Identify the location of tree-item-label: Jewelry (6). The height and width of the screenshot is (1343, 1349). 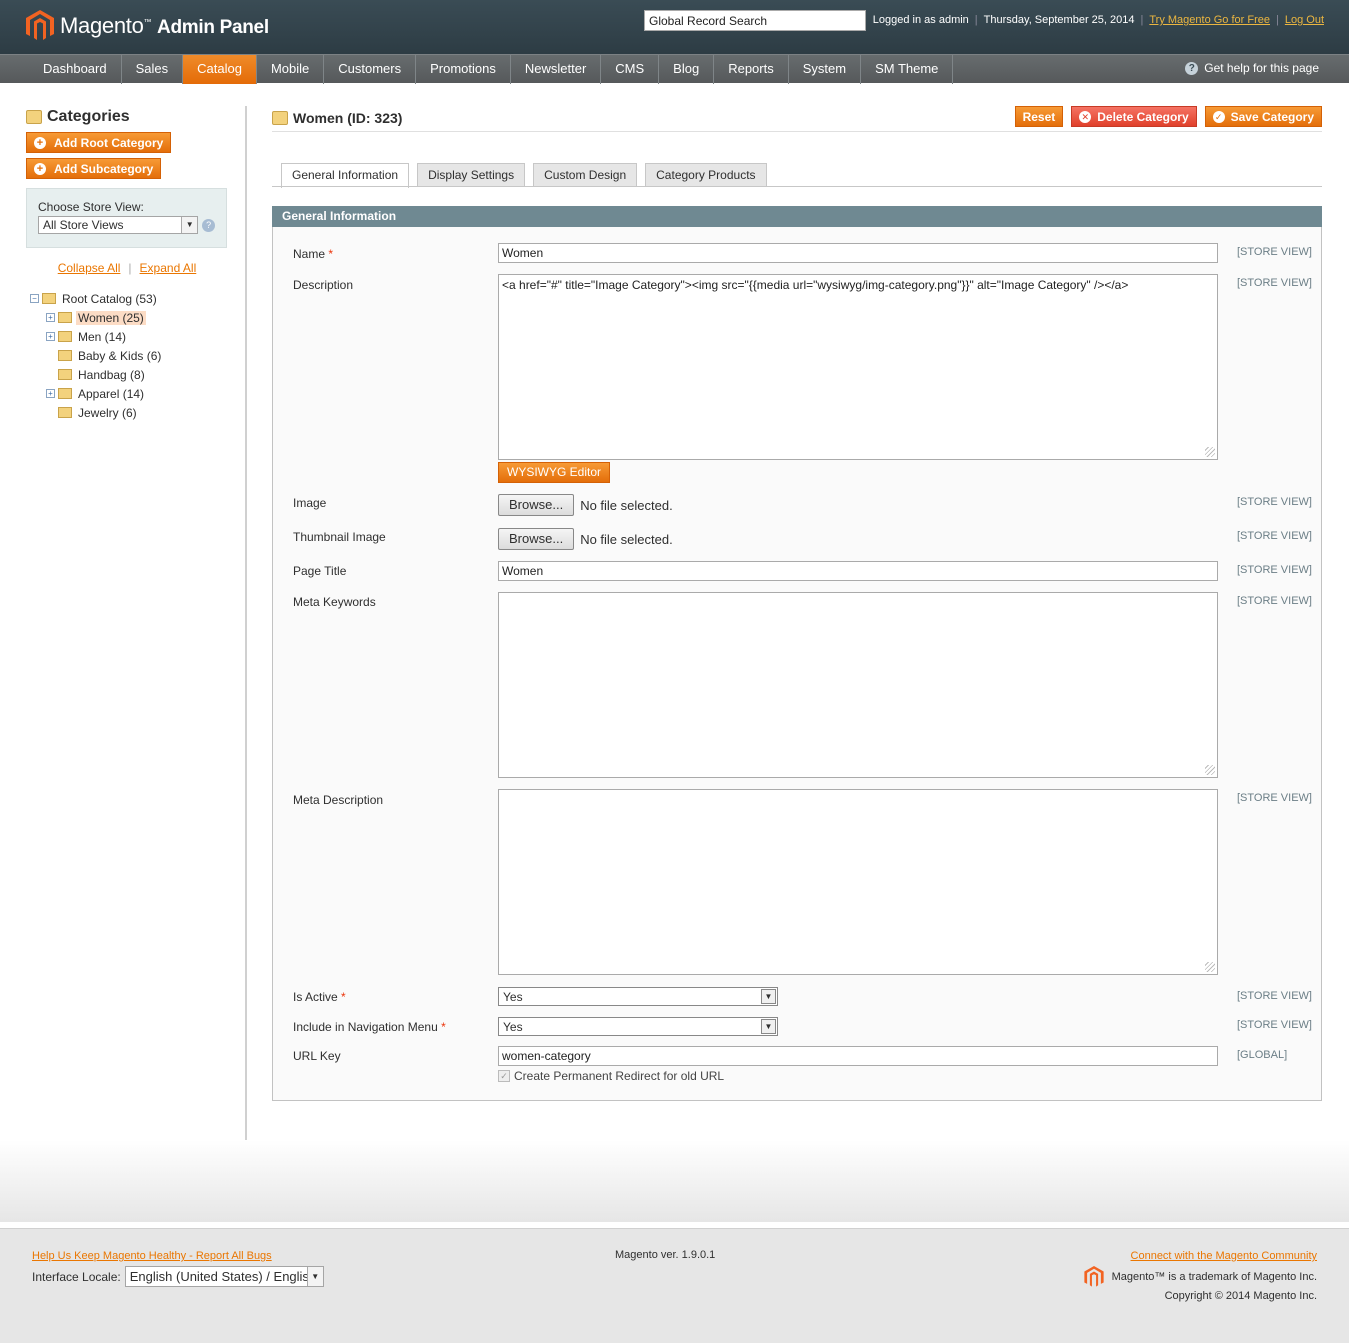
(107, 412).